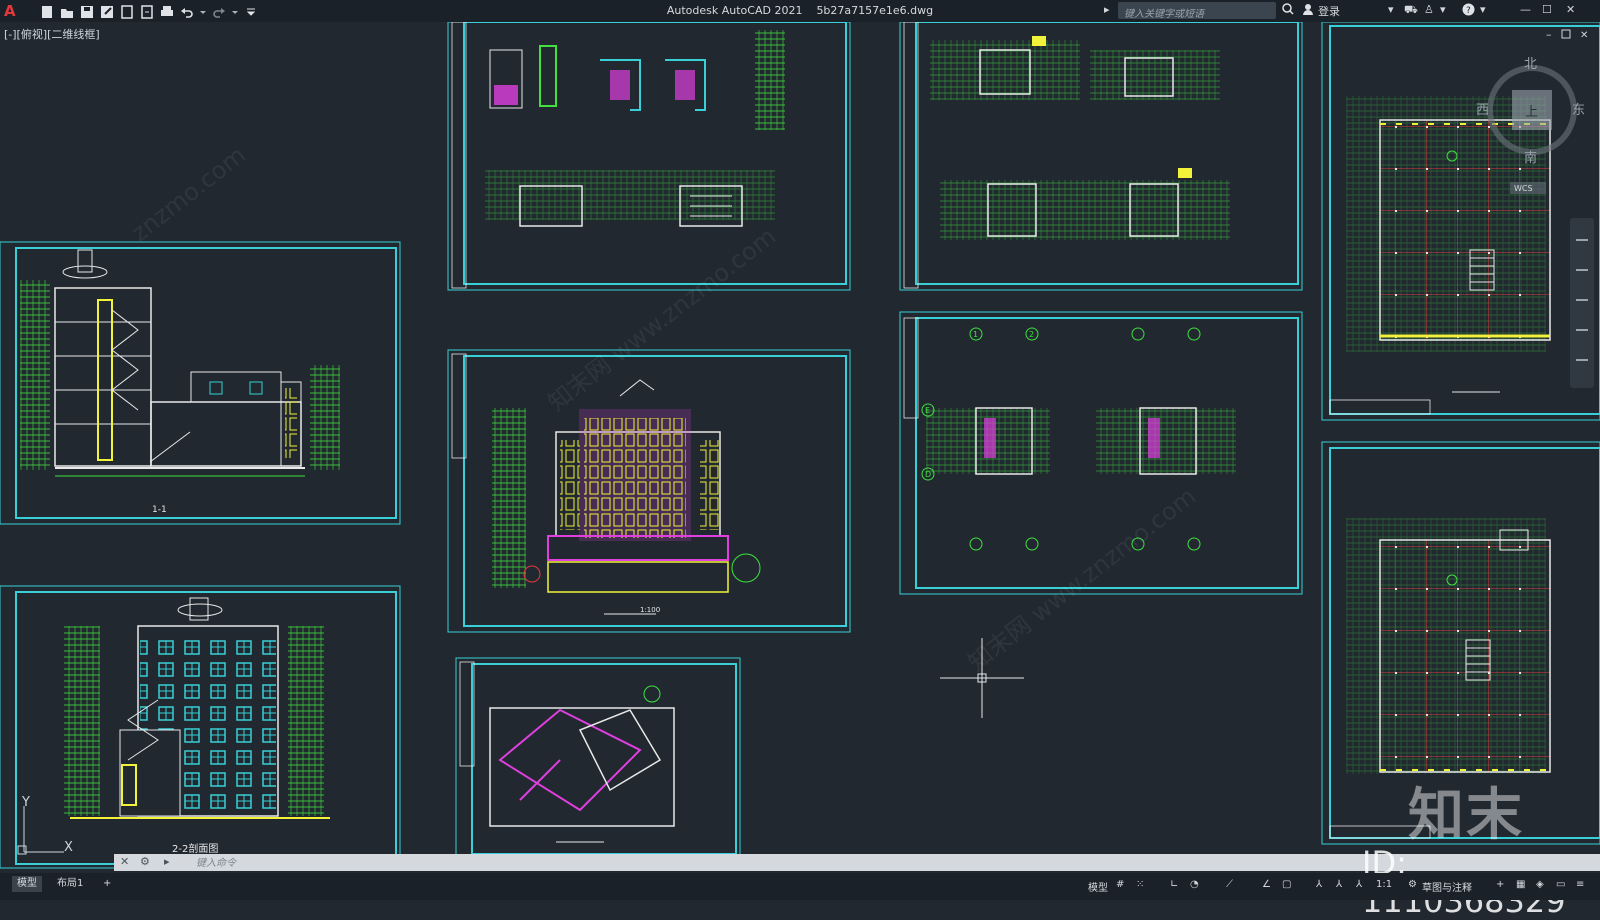  I want to click on autodesk-a360-icon: ♙, so click(1429, 9).